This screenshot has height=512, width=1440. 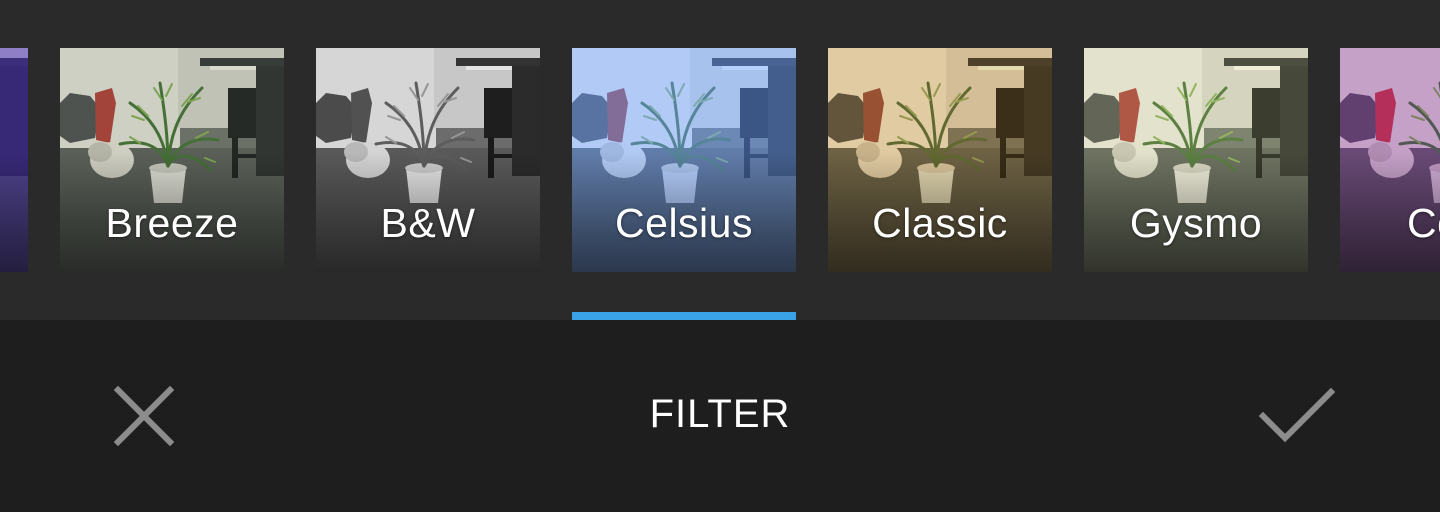 I want to click on apply-button, so click(x=1297, y=416).